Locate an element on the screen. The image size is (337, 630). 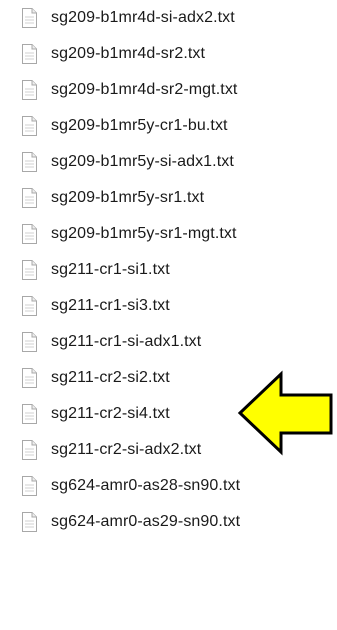
file-name: sg209-b1mr5y-cr1-bu.txt is located at coordinates (139, 125).